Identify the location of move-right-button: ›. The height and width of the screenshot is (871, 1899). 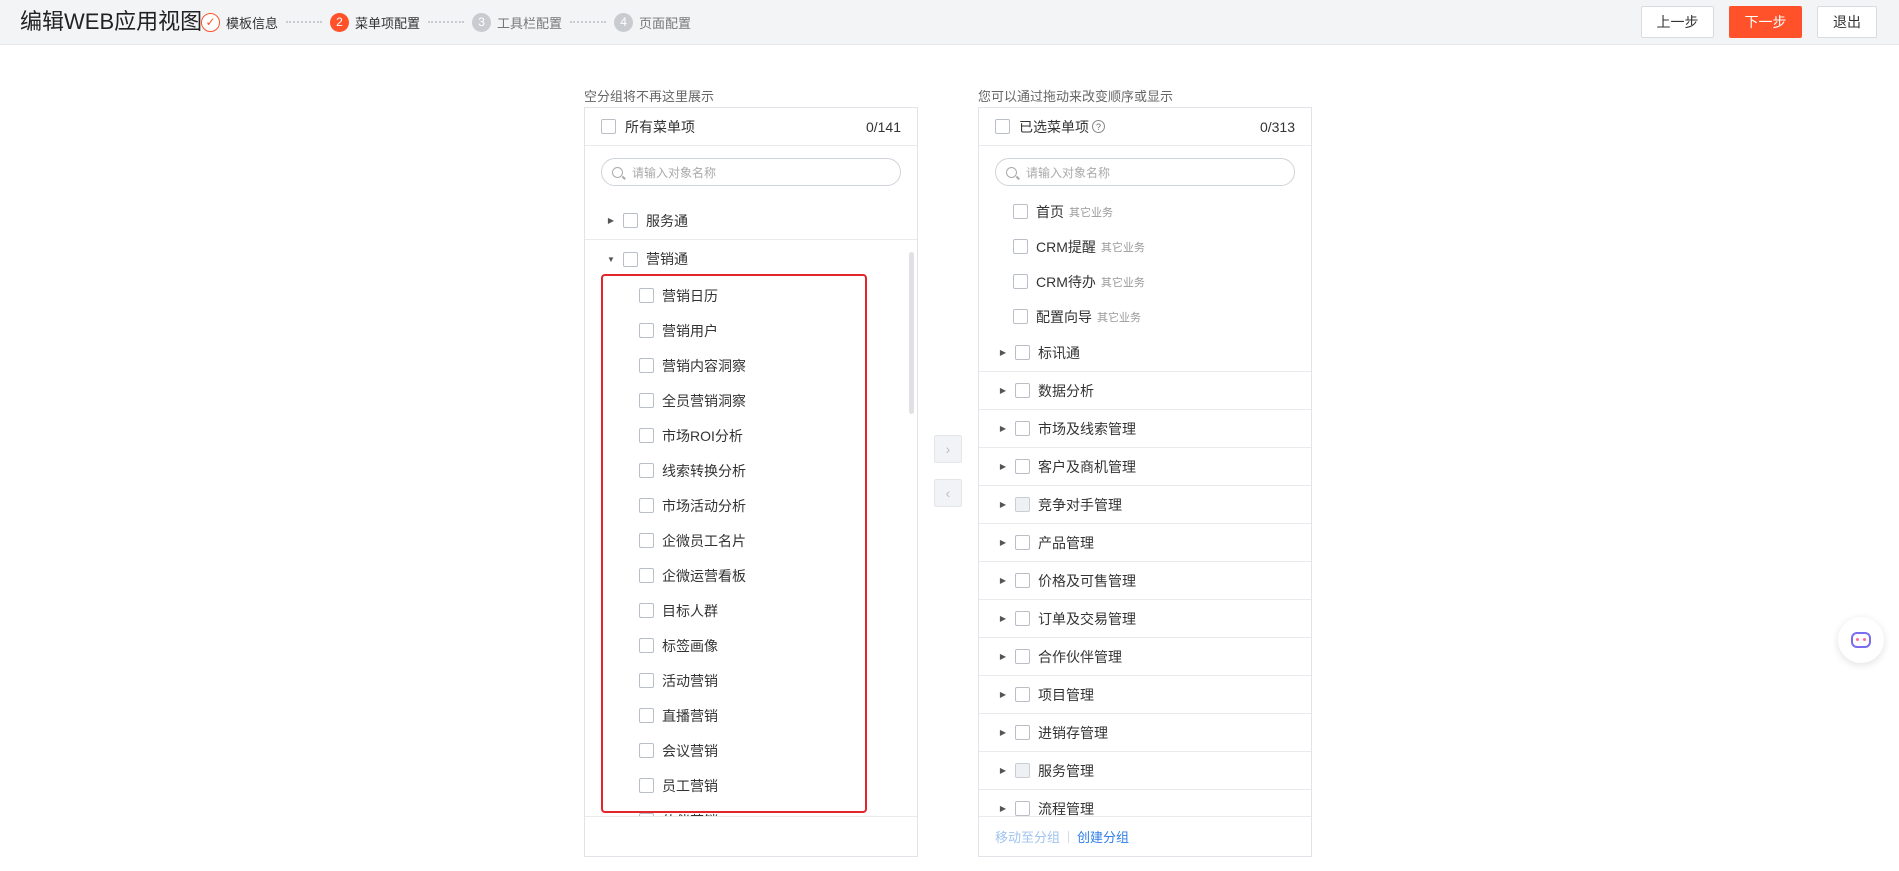
(948, 449).